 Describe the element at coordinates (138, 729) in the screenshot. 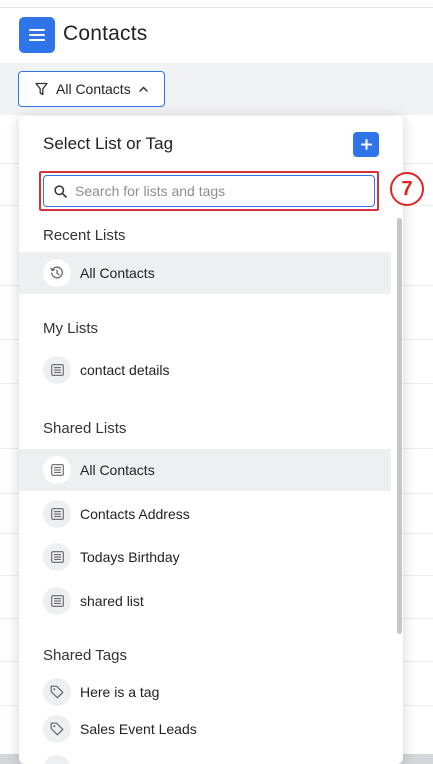

I see `item-label: Sales Event Leads` at that location.